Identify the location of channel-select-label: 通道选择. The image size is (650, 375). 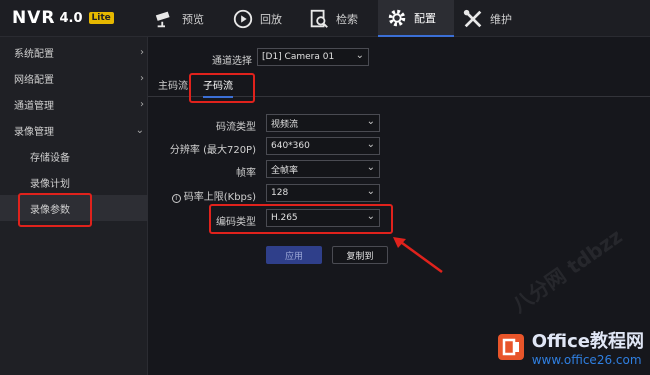
(232, 61).